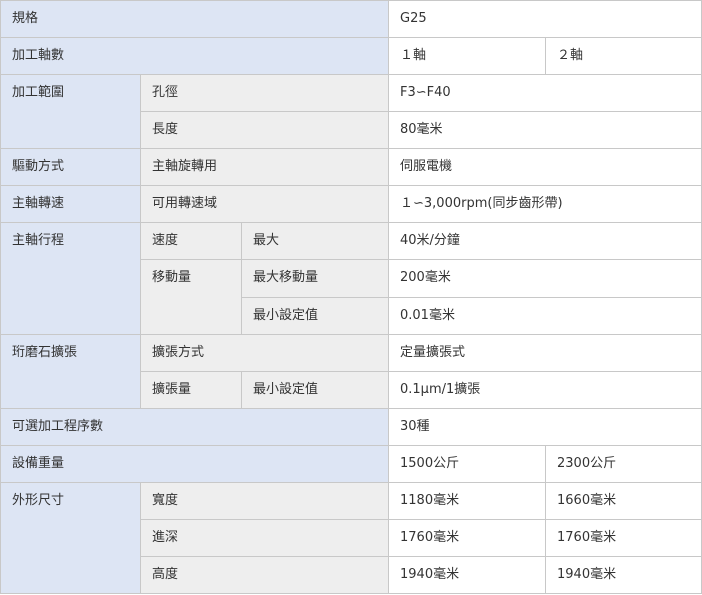 The width and height of the screenshot is (702, 595). What do you see at coordinates (315, 278) in the screenshot?
I see `sub2-label-travel-max: 最大移動量` at bounding box center [315, 278].